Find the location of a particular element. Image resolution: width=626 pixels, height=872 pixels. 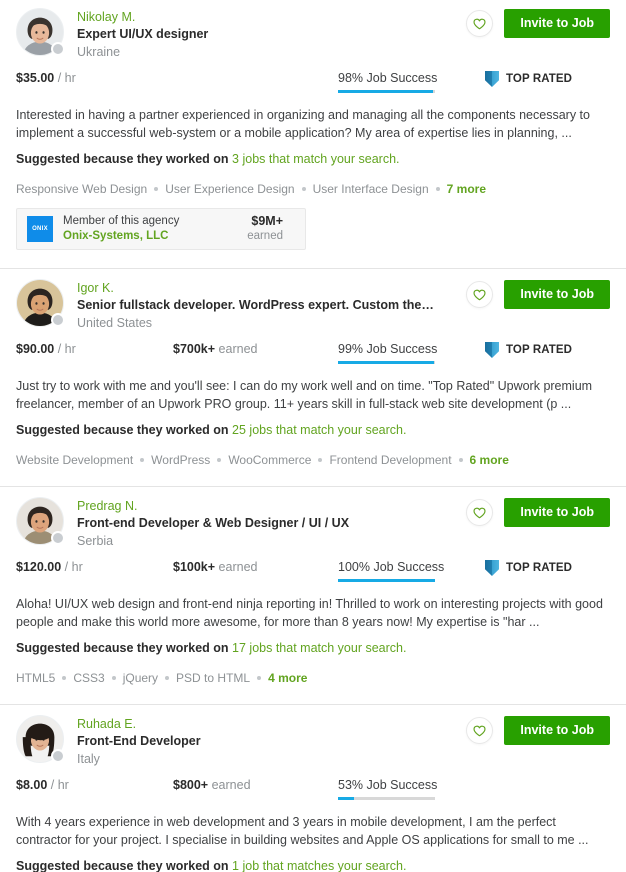

freelancer-location: Italy is located at coordinates (88, 759).